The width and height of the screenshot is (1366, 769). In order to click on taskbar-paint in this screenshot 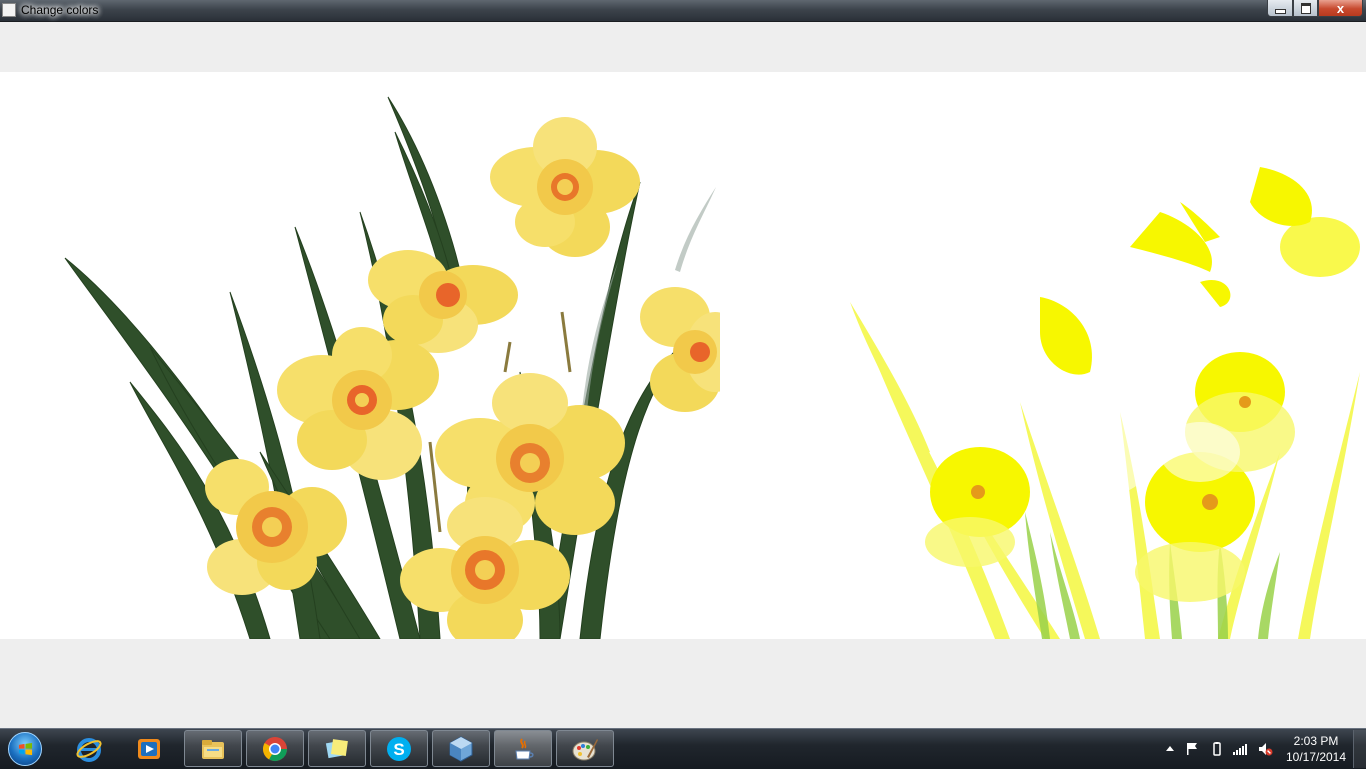, I will do `click(585, 748)`.